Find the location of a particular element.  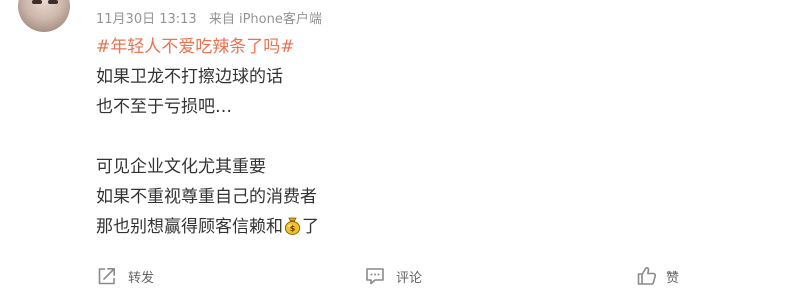

like-button: 赞 is located at coordinates (657, 276).